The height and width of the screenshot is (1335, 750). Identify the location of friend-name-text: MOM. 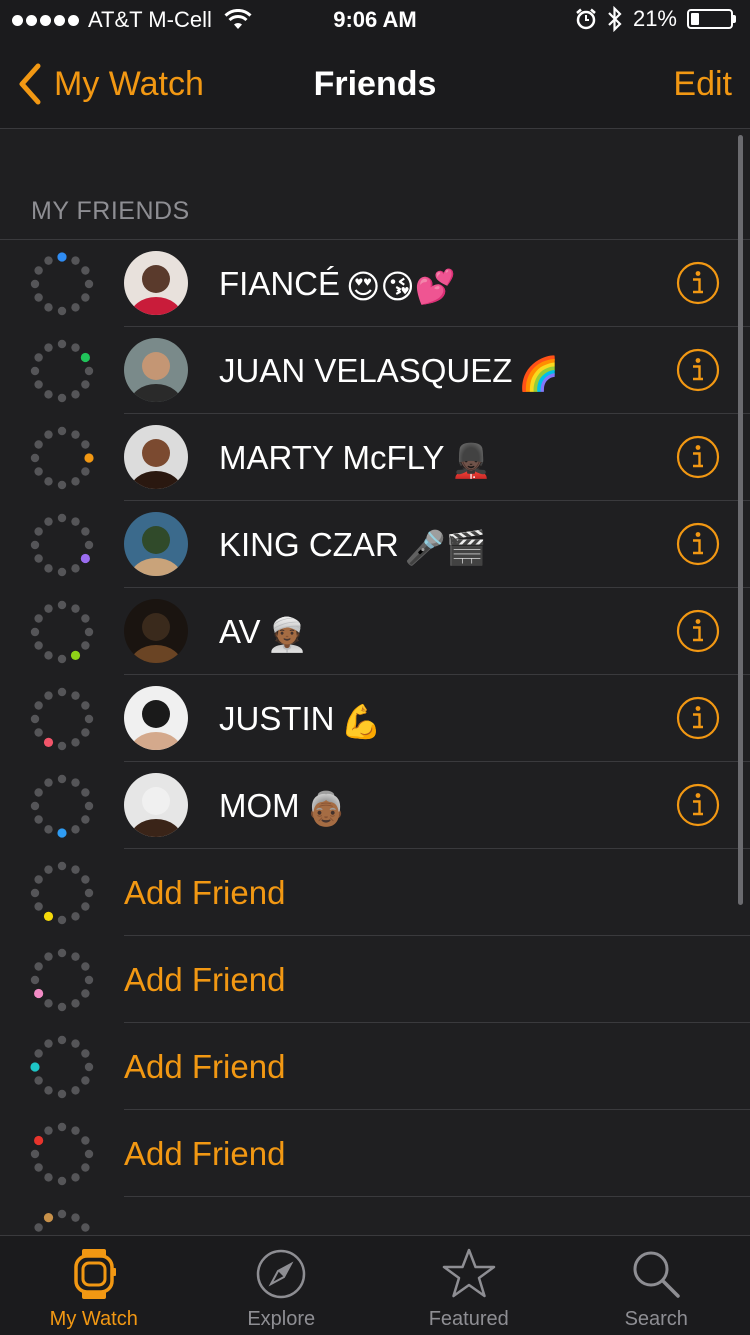
(259, 805).